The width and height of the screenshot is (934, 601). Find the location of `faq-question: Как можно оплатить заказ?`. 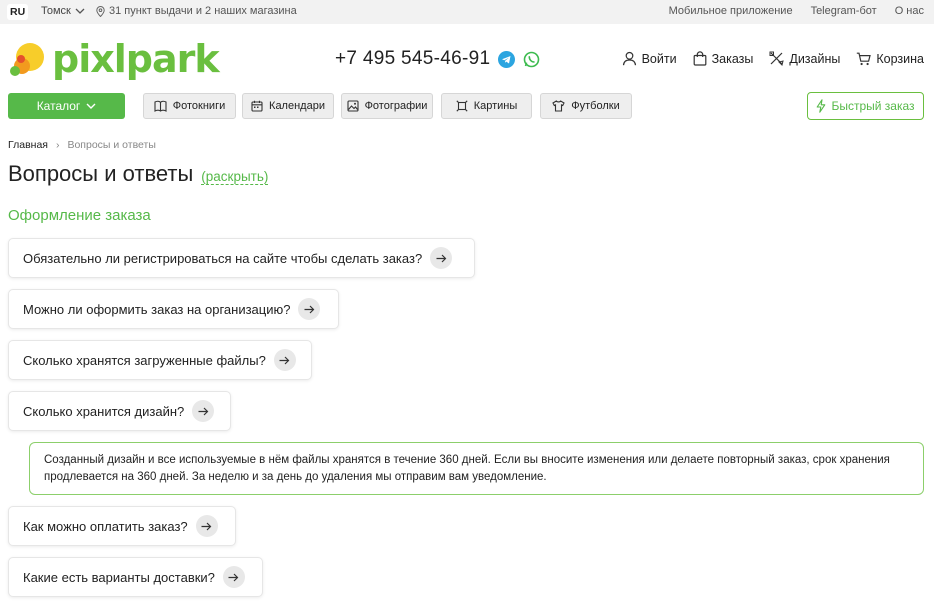

faq-question: Как можно оплатить заказ? is located at coordinates (105, 526).